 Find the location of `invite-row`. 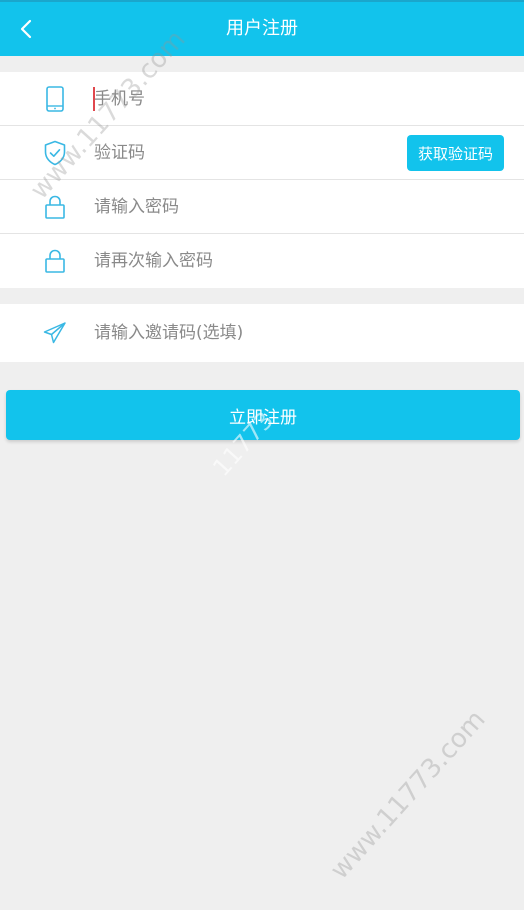

invite-row is located at coordinates (262, 333).